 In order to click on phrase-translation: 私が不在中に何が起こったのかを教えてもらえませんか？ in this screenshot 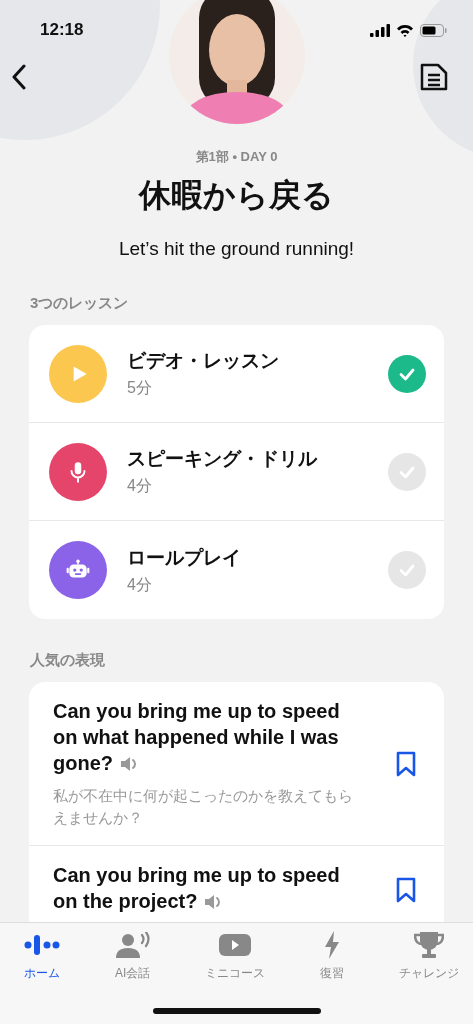, I will do `click(203, 807)`.